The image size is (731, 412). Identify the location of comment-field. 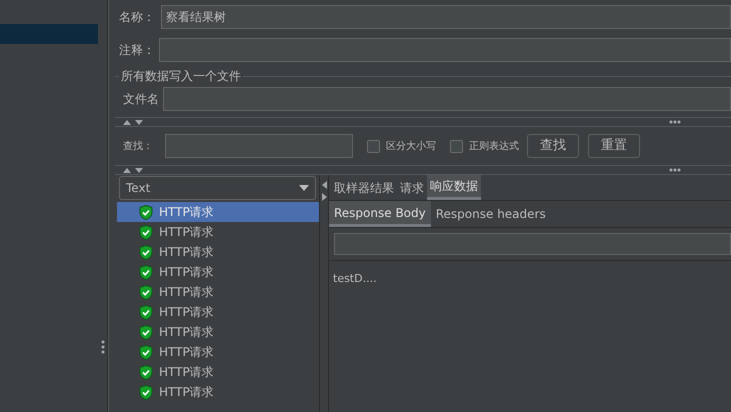
(445, 50).